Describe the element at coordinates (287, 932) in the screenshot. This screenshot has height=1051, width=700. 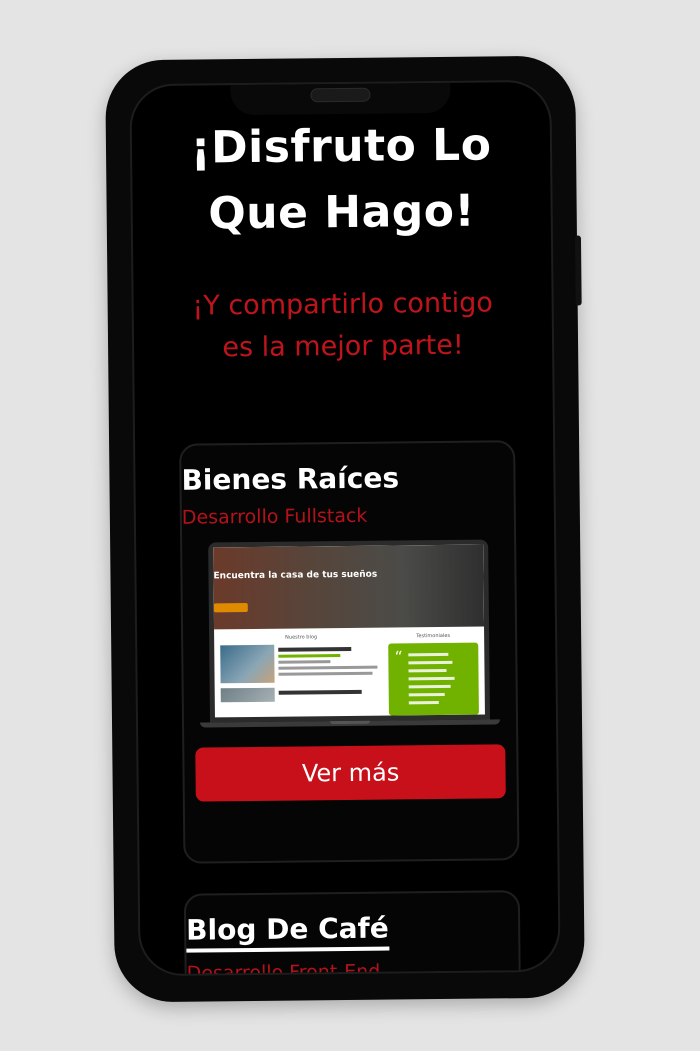
I see `project-title: Blog De Café` at that location.